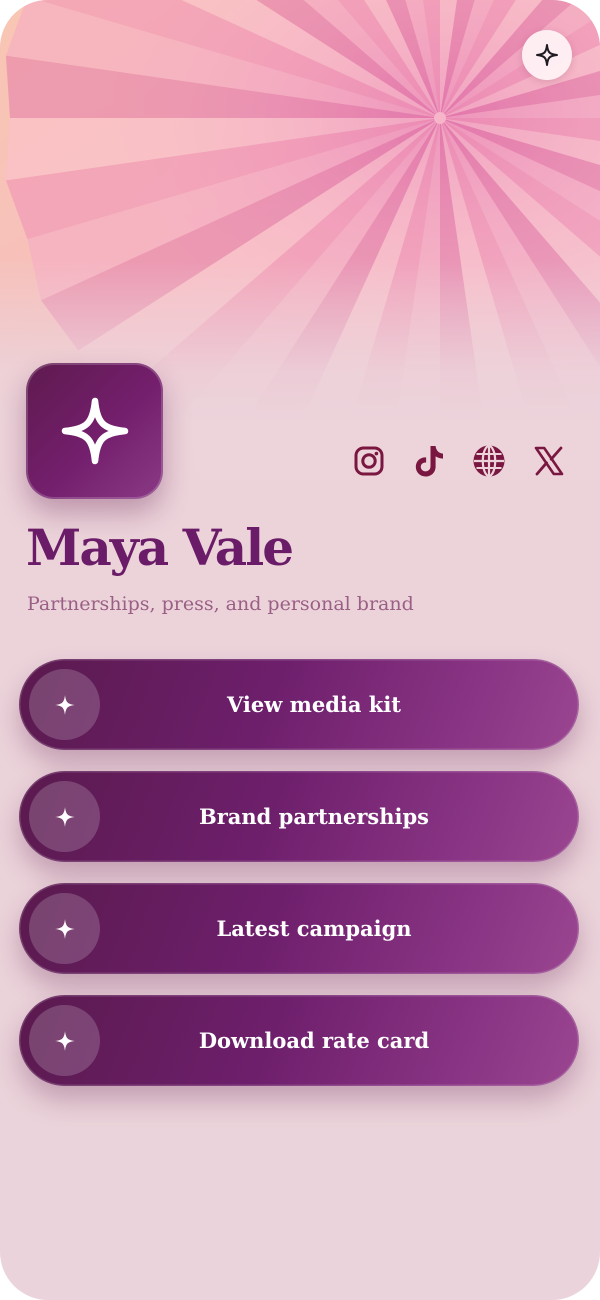 This screenshot has height=1300, width=600. I want to click on x-icon, so click(549, 461).